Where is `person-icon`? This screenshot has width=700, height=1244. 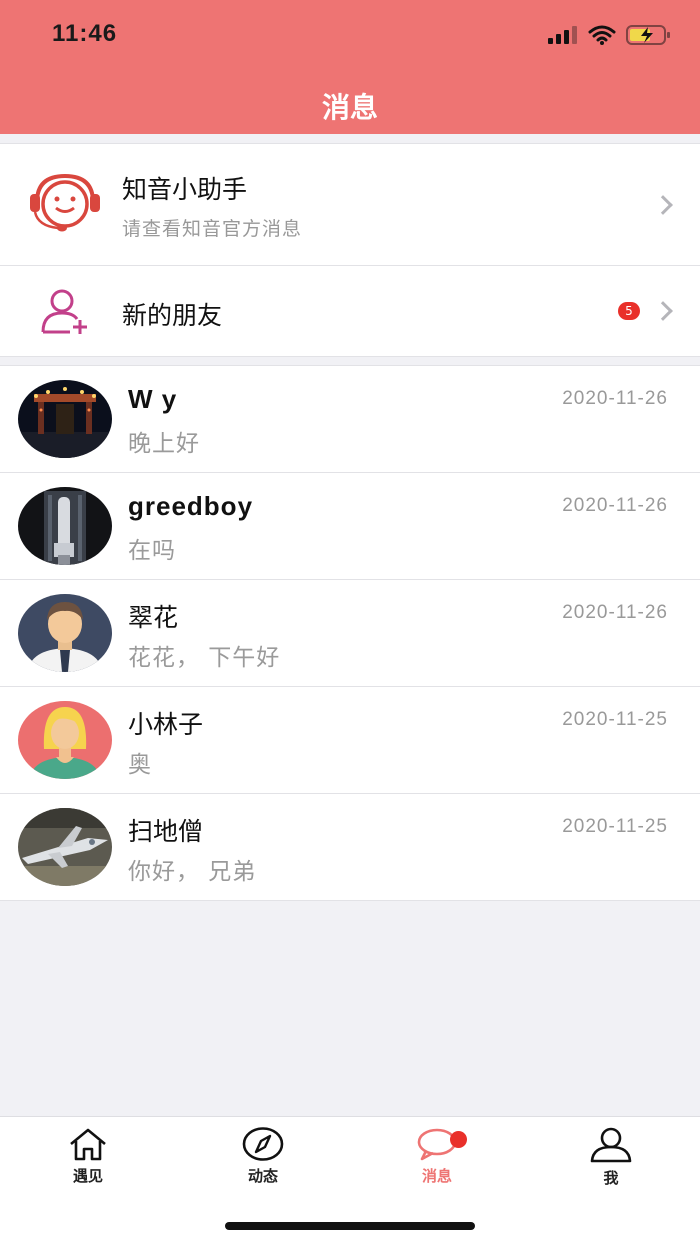 person-icon is located at coordinates (611, 1145).